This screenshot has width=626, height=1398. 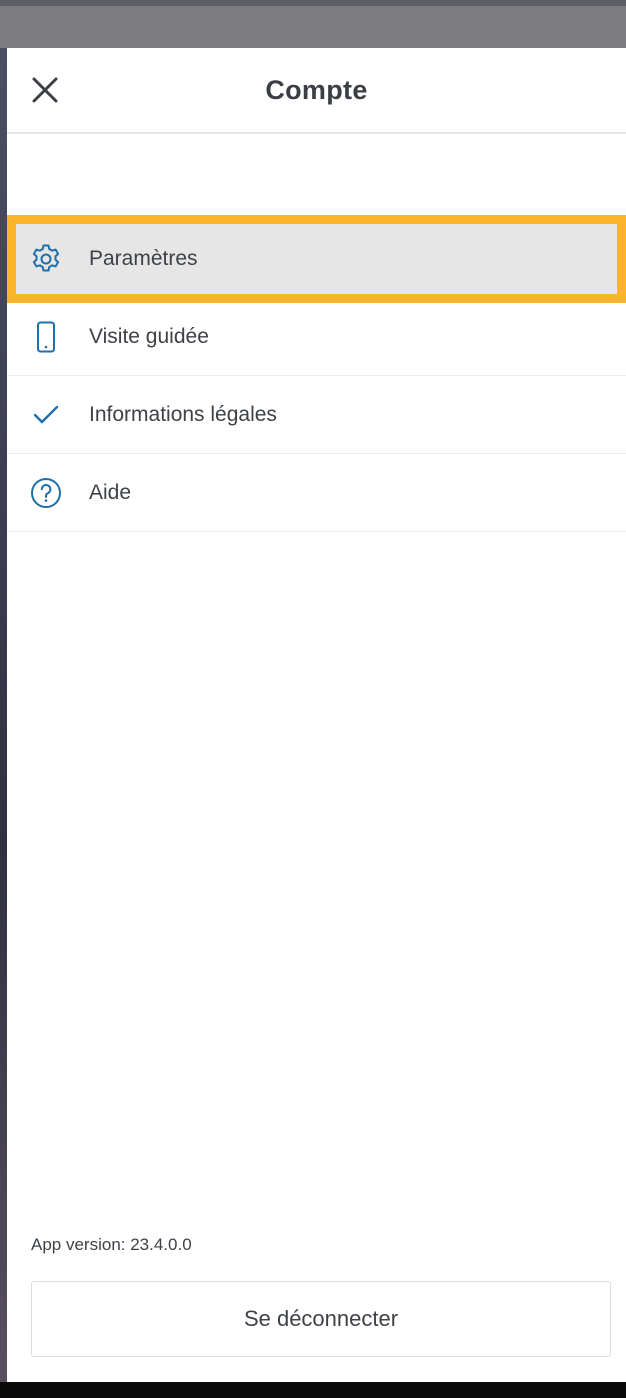 I want to click on page-title: Compte, so click(x=316, y=90).